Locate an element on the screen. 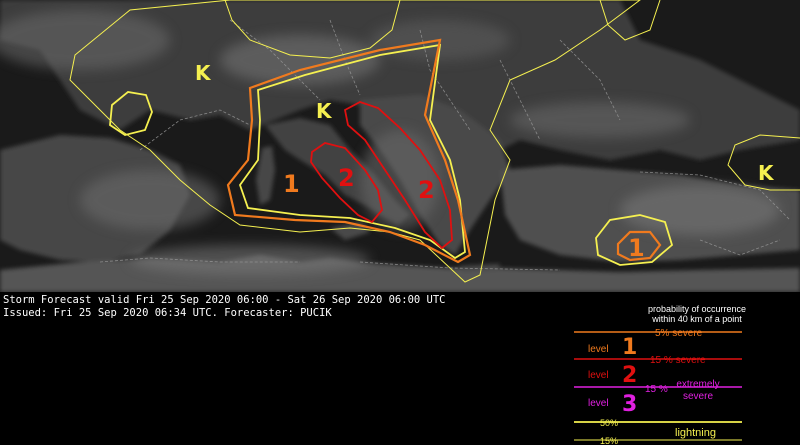 Image resolution: width=800 pixels, height=445 pixels. legend-level2-word: level is located at coordinates (598, 375).